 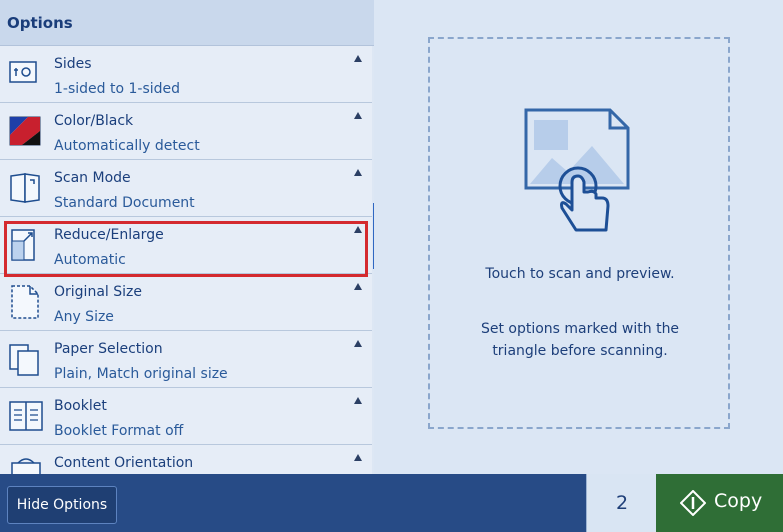 I want to click on copy-label: Copy, so click(x=738, y=501).